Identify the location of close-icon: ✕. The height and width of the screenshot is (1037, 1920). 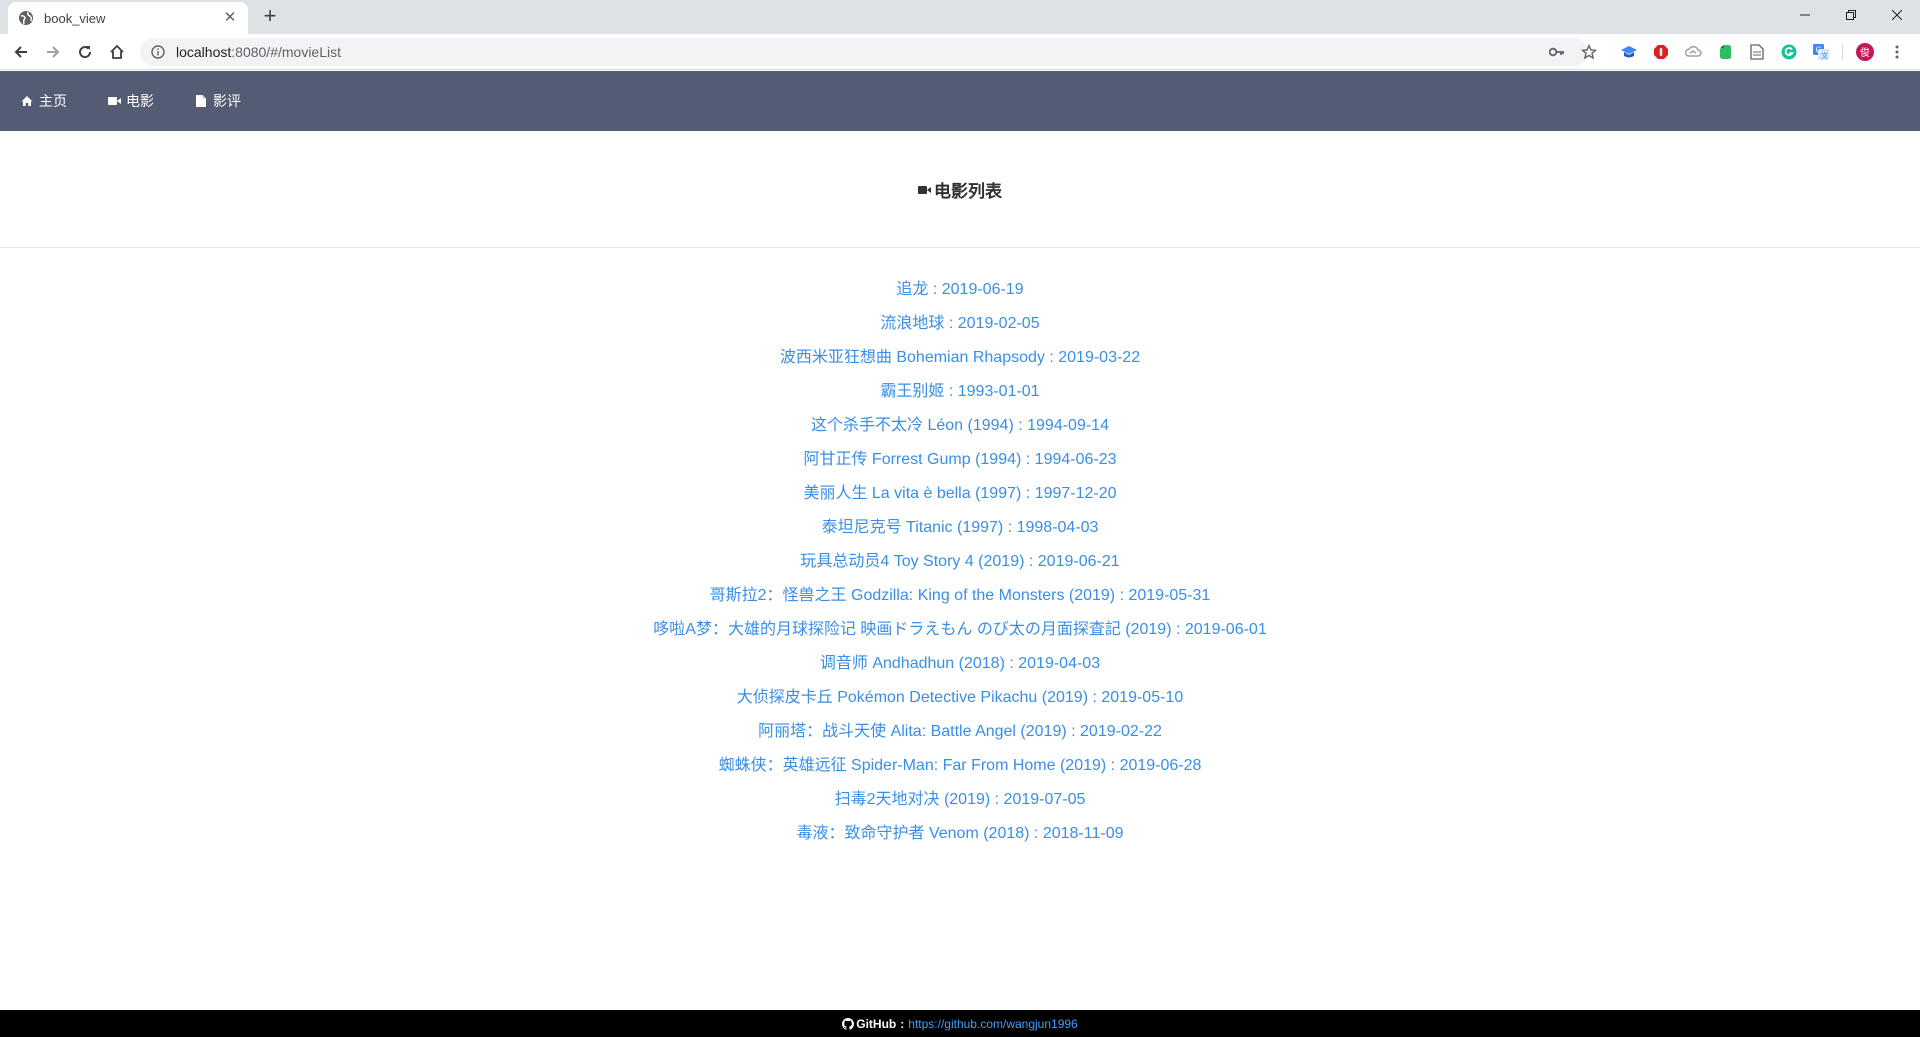
(230, 18).